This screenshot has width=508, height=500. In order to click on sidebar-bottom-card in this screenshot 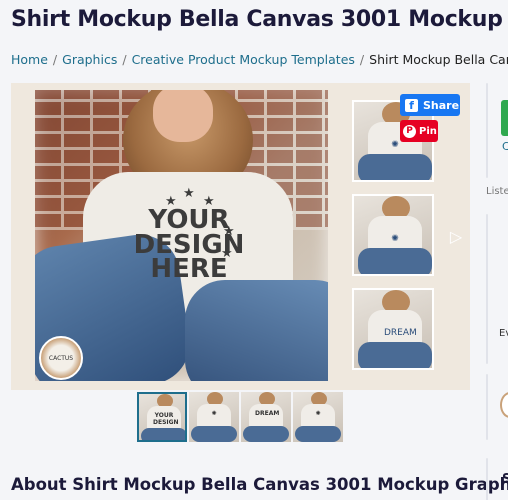, I will do `click(487, 479)`.